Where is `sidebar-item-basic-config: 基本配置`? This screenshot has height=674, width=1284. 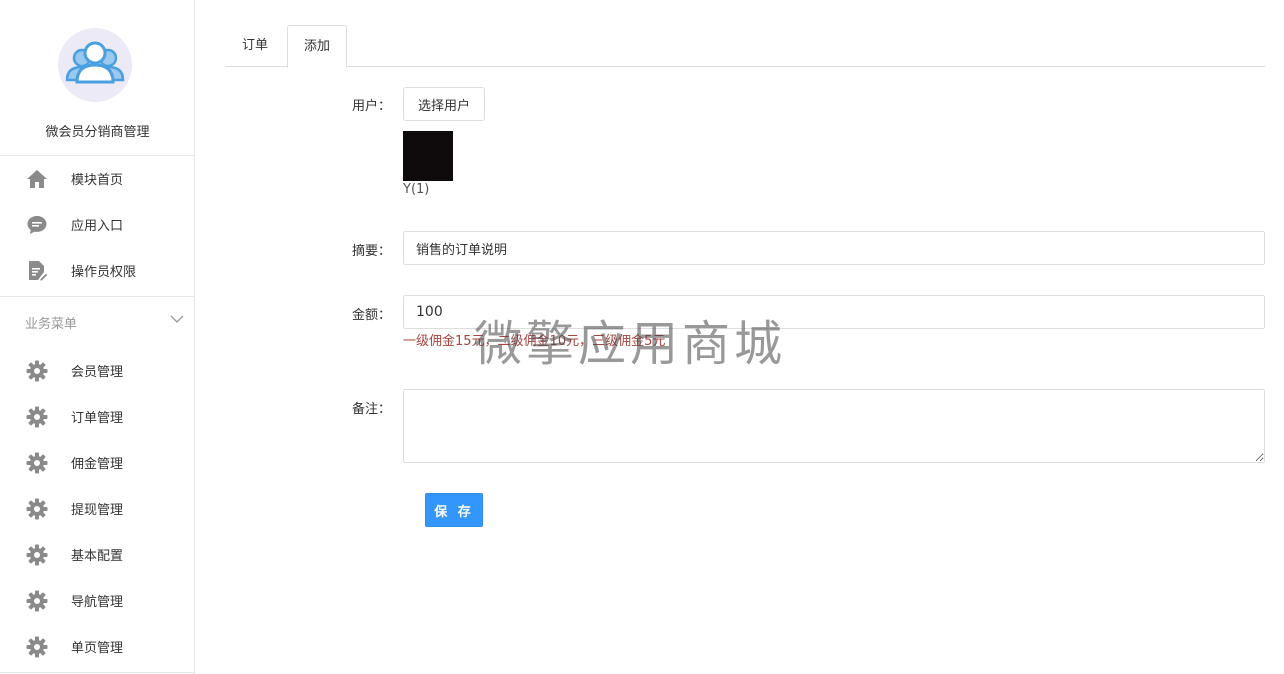
sidebar-item-basic-config: 基本配置 is located at coordinates (97, 554).